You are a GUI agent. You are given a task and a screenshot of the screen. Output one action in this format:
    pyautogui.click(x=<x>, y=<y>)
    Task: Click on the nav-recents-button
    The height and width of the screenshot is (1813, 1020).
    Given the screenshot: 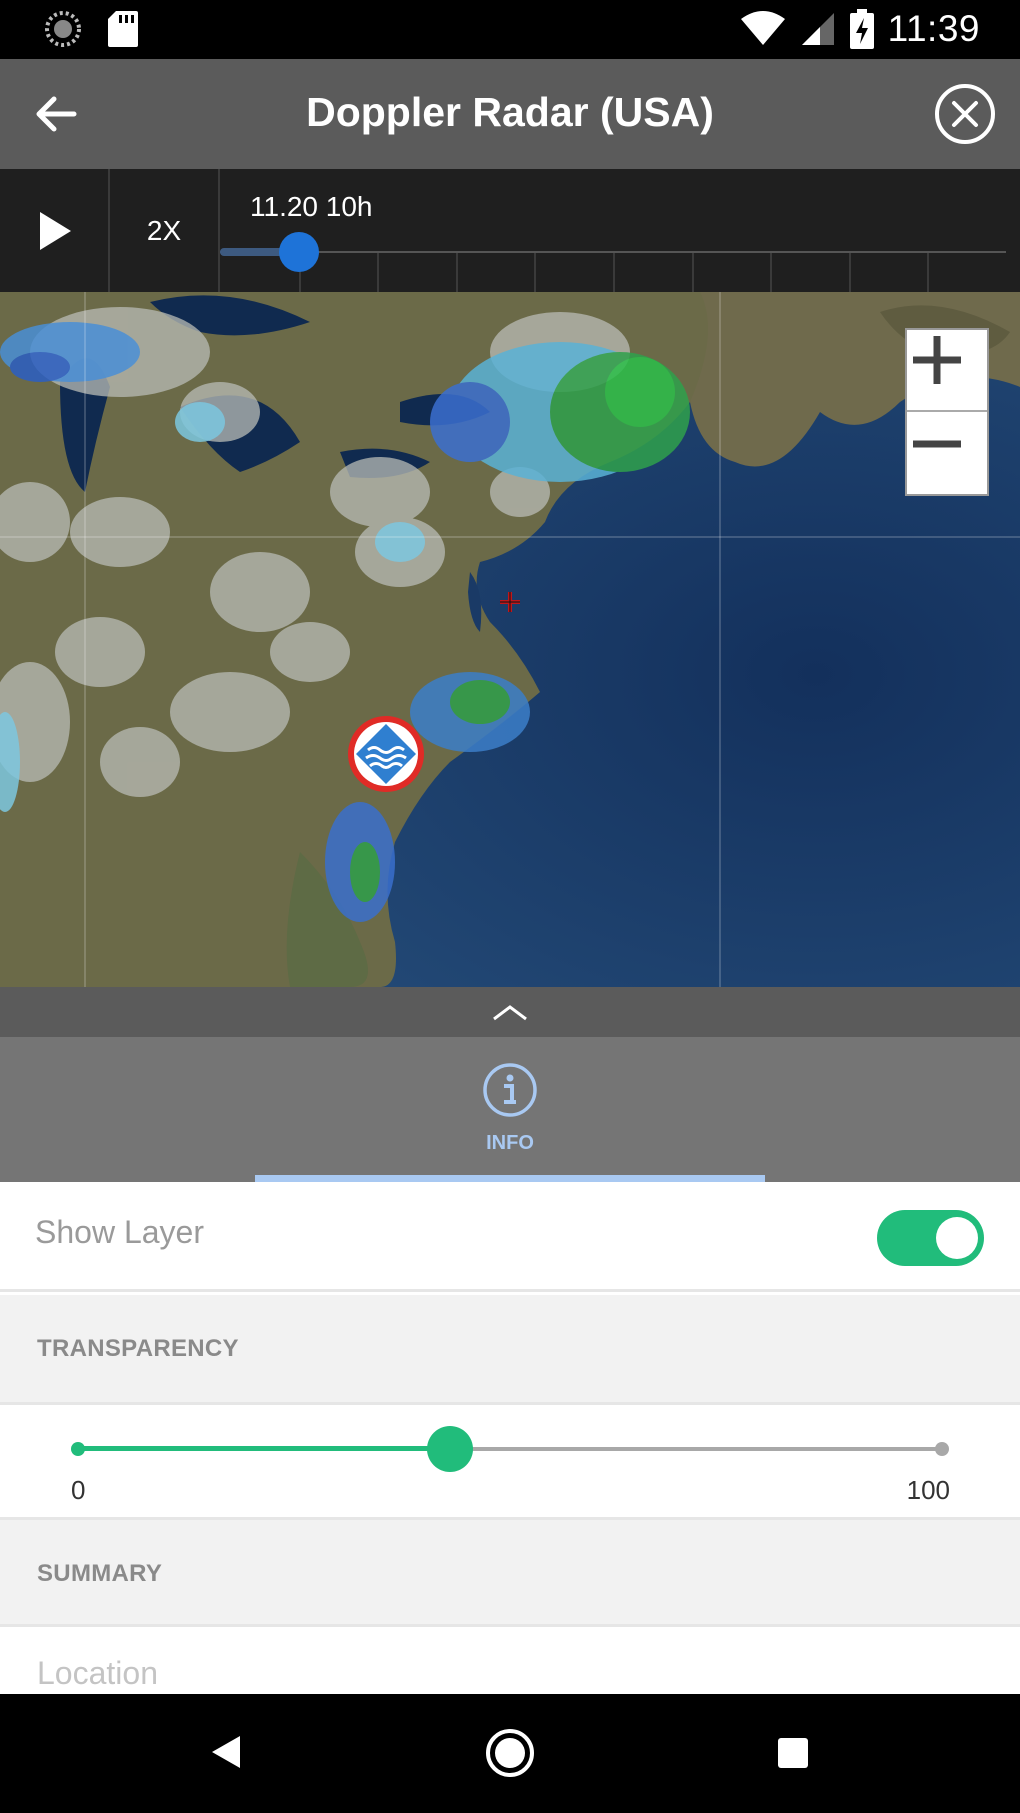 What is the action you would take?
    pyautogui.click(x=793, y=1755)
    